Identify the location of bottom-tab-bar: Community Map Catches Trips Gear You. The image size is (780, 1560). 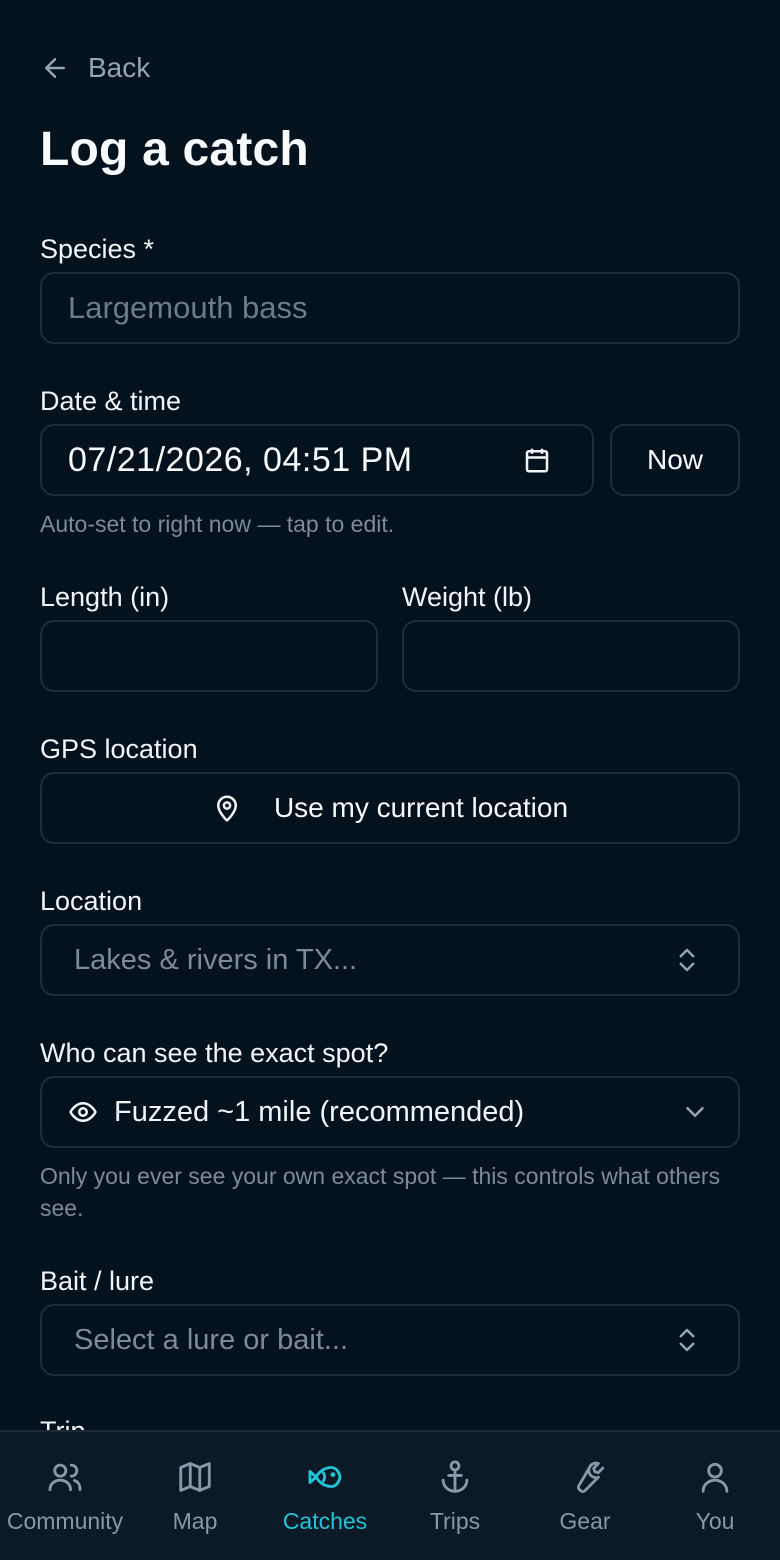
(390, 1495).